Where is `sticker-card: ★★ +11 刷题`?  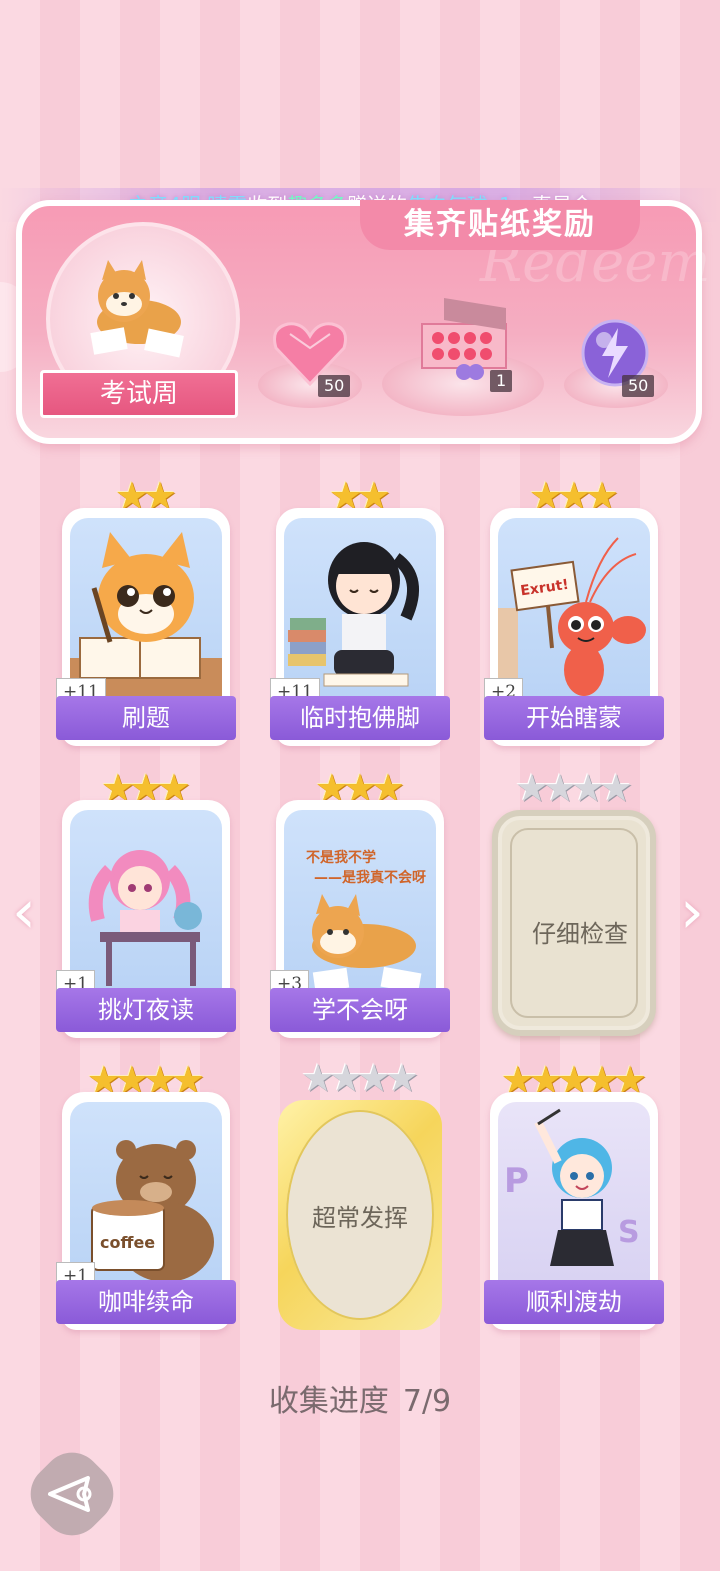
sticker-card: ★★ +11 刷题 is located at coordinates (146, 611).